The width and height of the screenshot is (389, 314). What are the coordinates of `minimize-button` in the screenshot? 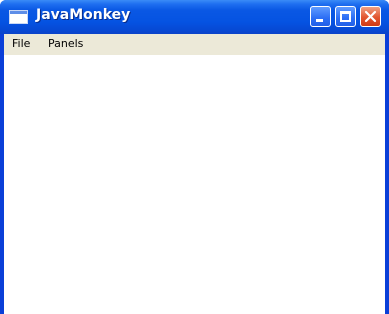 It's located at (320, 16).